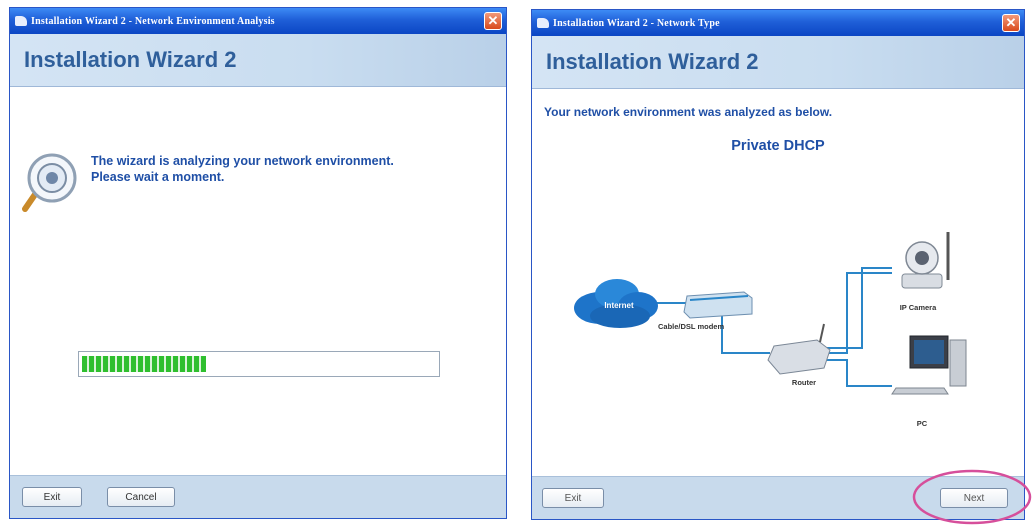  What do you see at coordinates (778, 23) in the screenshot?
I see `title-bar: Installation Wizard 2 - Network Type ✕` at bounding box center [778, 23].